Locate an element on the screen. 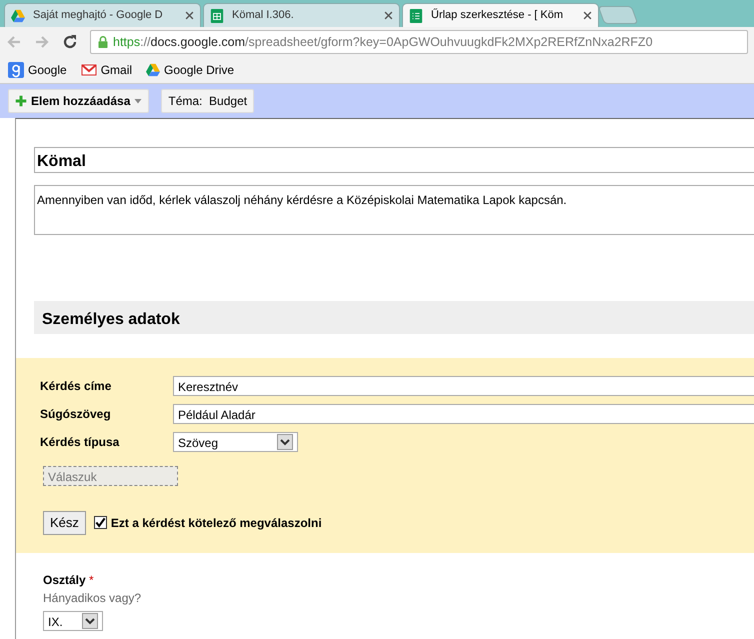 The height and width of the screenshot is (639, 754). required-mark: * is located at coordinates (91, 579).